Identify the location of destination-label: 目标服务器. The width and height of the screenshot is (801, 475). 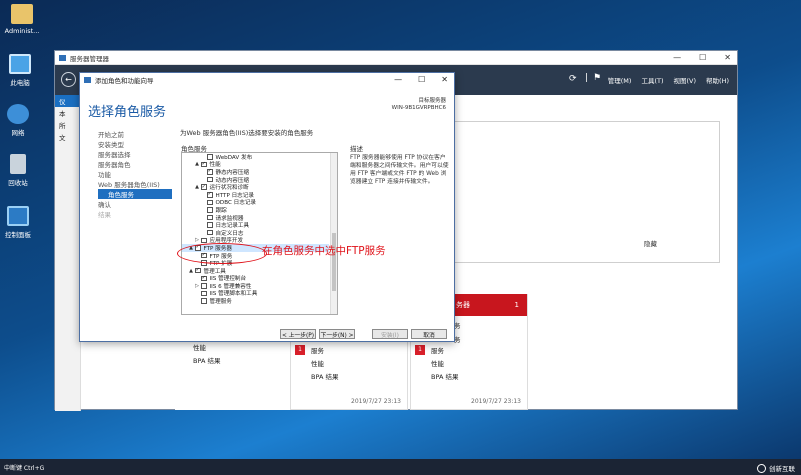
(432, 101).